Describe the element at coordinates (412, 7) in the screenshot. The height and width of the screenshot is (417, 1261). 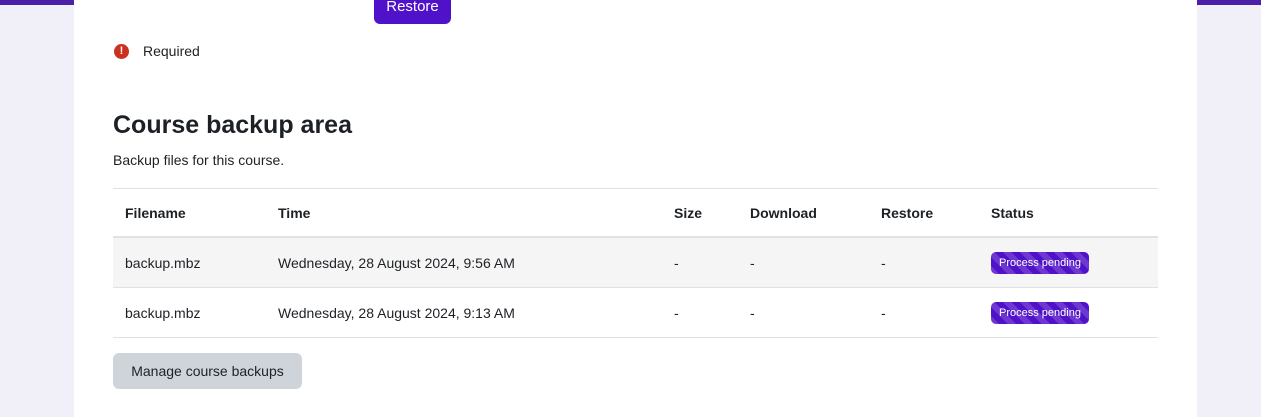
I see `restore-button-label: Restore` at that location.